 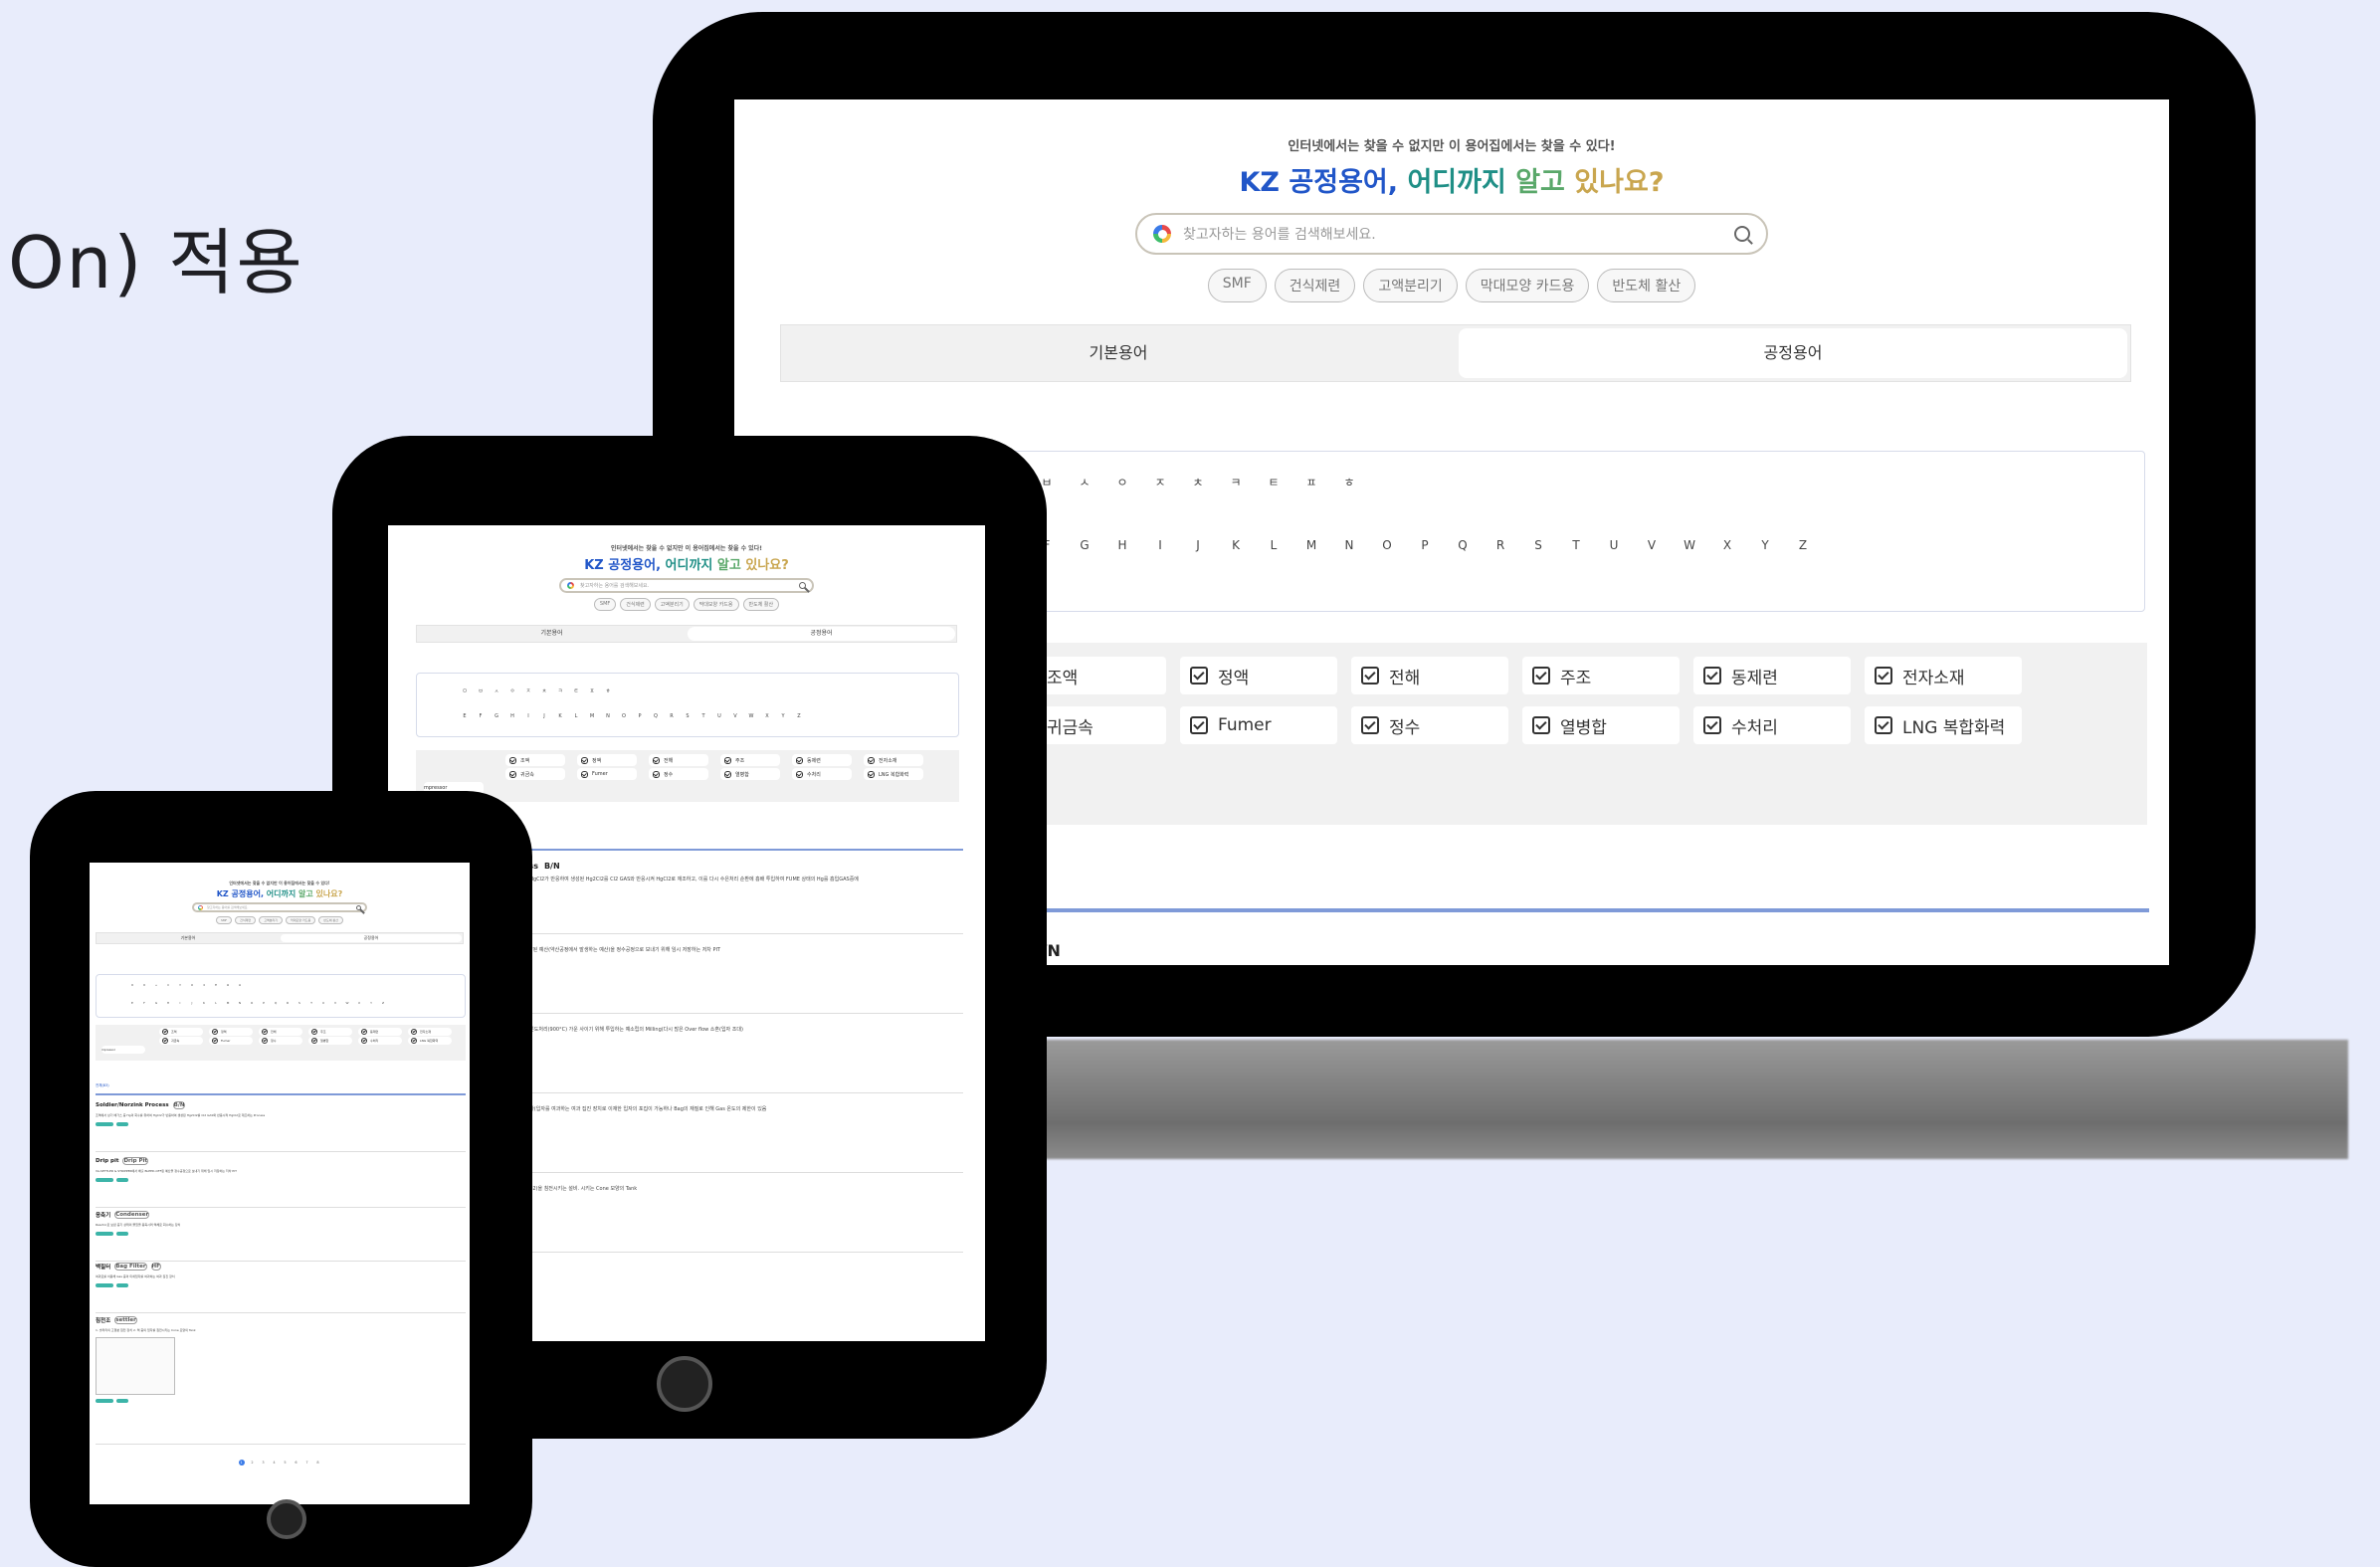 What do you see at coordinates (1410, 285) in the screenshot?
I see `keyword-chip: 고액분리기` at bounding box center [1410, 285].